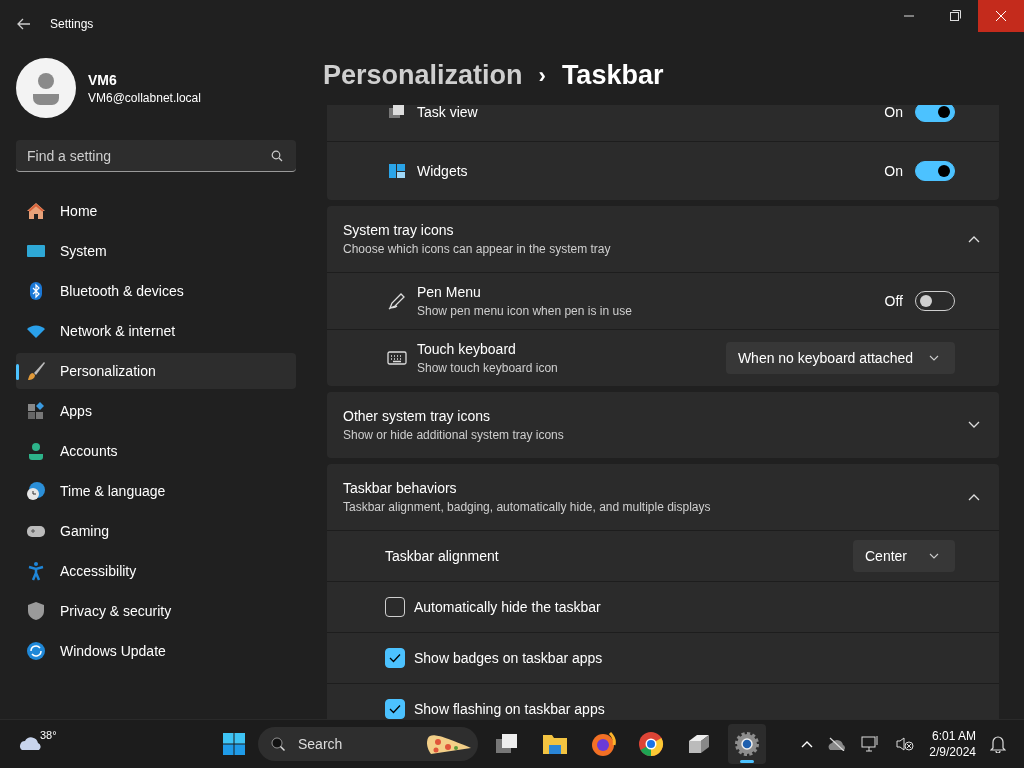 This screenshot has width=1024, height=768. What do you see at coordinates (747, 744) in the screenshot?
I see `gear-icon` at bounding box center [747, 744].